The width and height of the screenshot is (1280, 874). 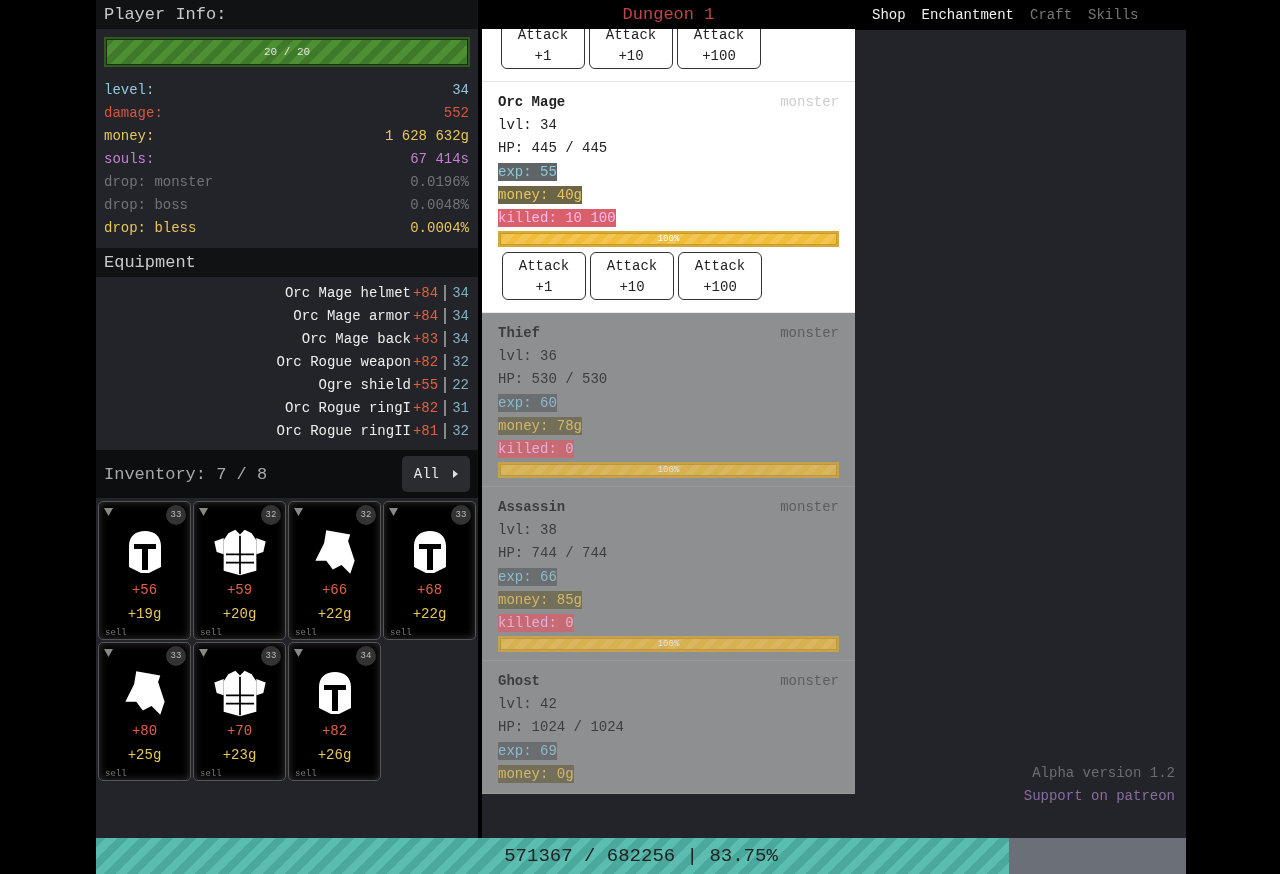 I want to click on inventory-title: Inventory: 7 / 8, so click(x=186, y=474).